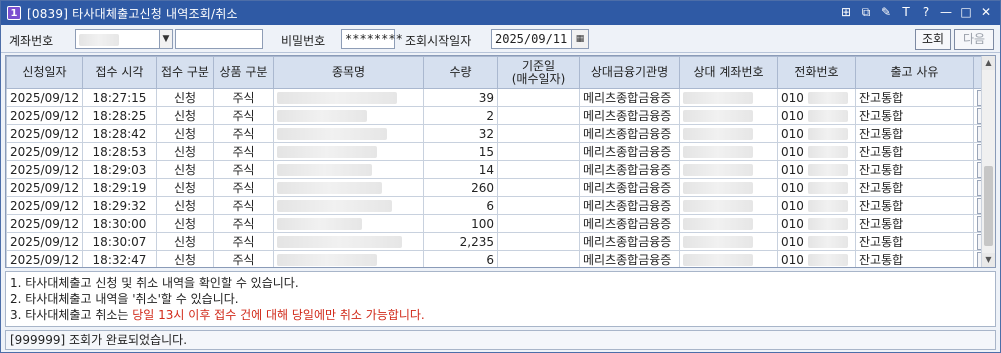 The width and height of the screenshot is (1001, 353). Describe the element at coordinates (119, 133) in the screenshot. I see `cell-time: 18:28:42` at that location.